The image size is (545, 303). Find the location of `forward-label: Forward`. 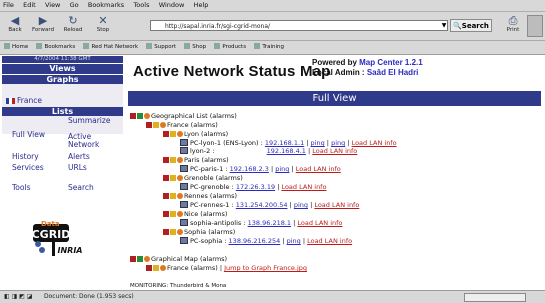

forward-label: Forward is located at coordinates (43, 30).